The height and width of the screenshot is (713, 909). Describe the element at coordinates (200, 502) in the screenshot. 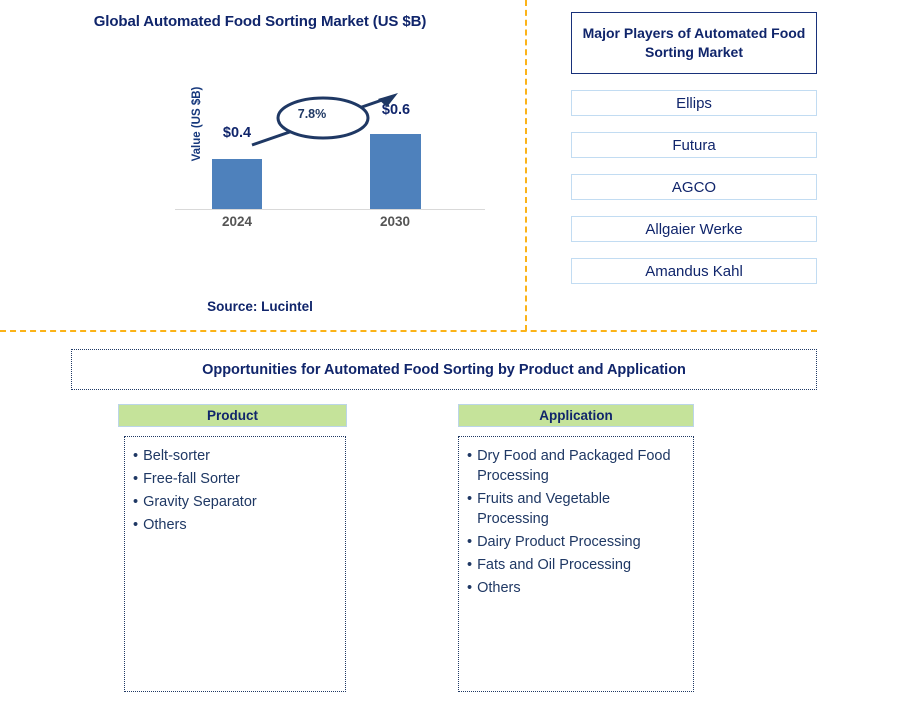

I see `list-item-label: Gravity Separator` at that location.